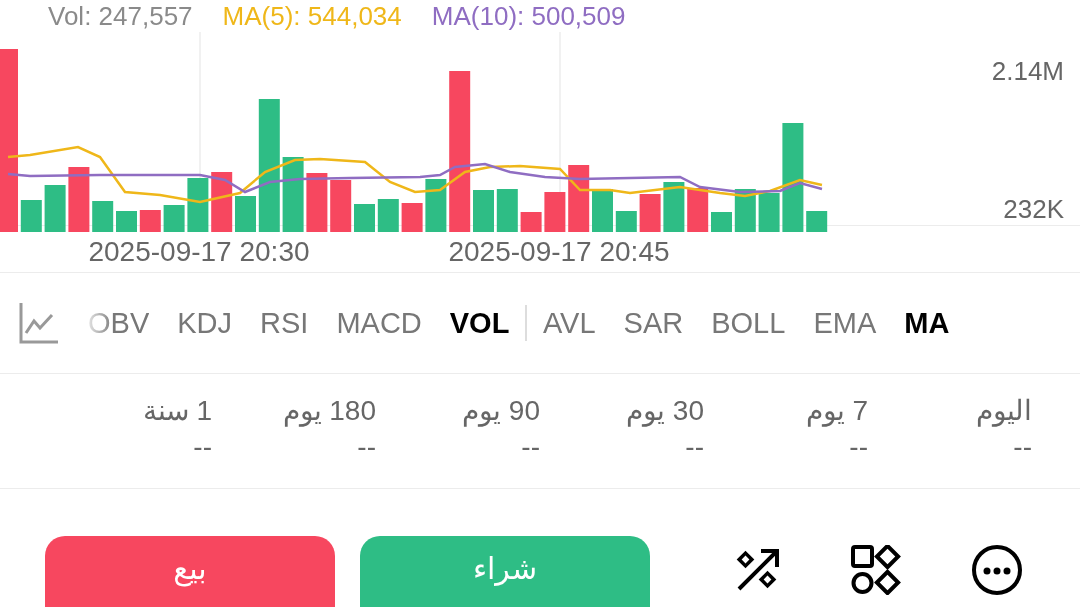 This screenshot has width=1080, height=607. I want to click on indicator-tab: SAR, so click(653, 323).